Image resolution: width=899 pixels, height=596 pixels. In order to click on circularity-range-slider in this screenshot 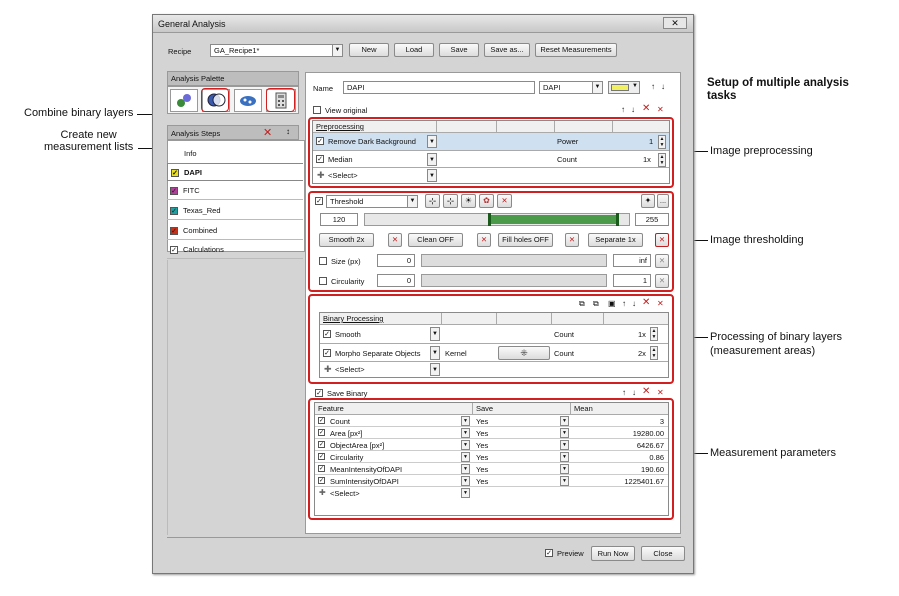, I will do `click(514, 280)`.